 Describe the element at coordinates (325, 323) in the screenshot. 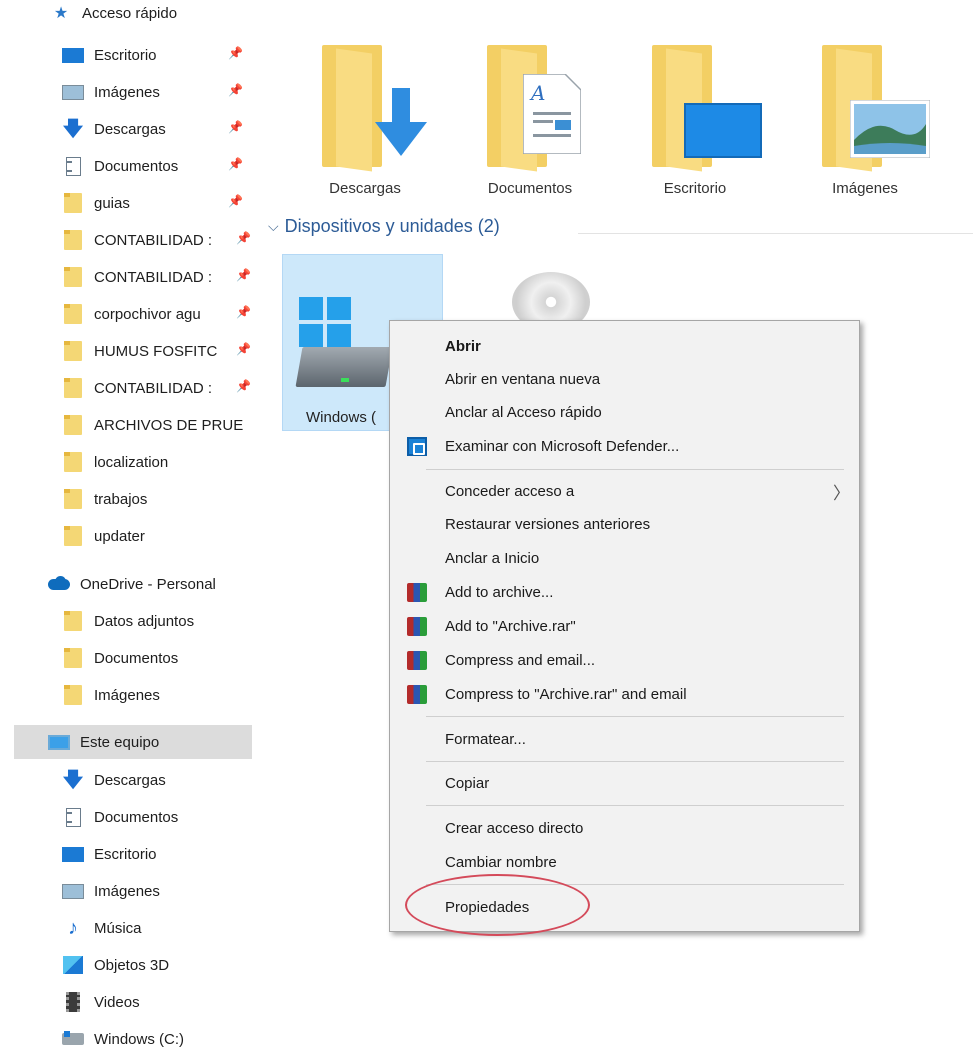

I see `windows-logo-icon` at that location.